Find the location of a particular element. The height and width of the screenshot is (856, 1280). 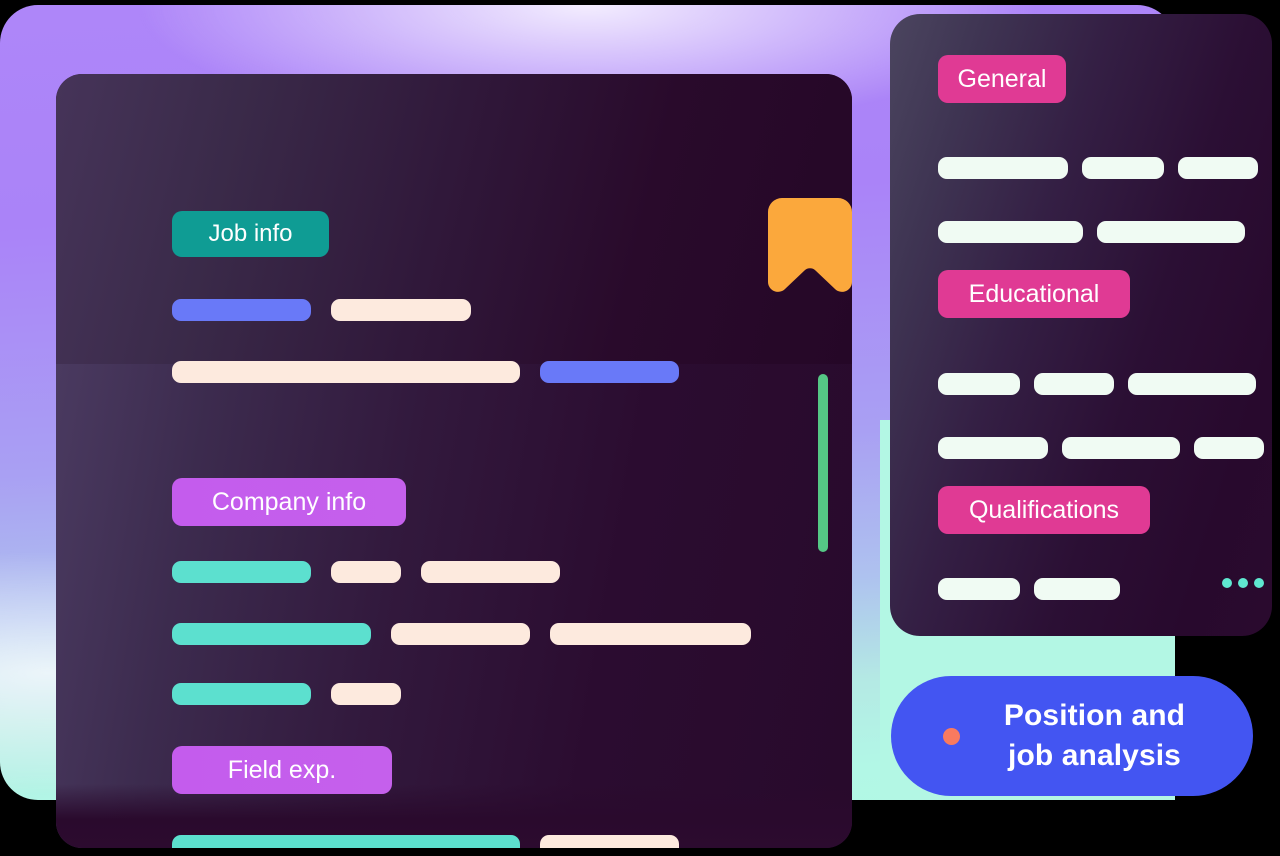

section-badge-company-info: Company info is located at coordinates (289, 502).